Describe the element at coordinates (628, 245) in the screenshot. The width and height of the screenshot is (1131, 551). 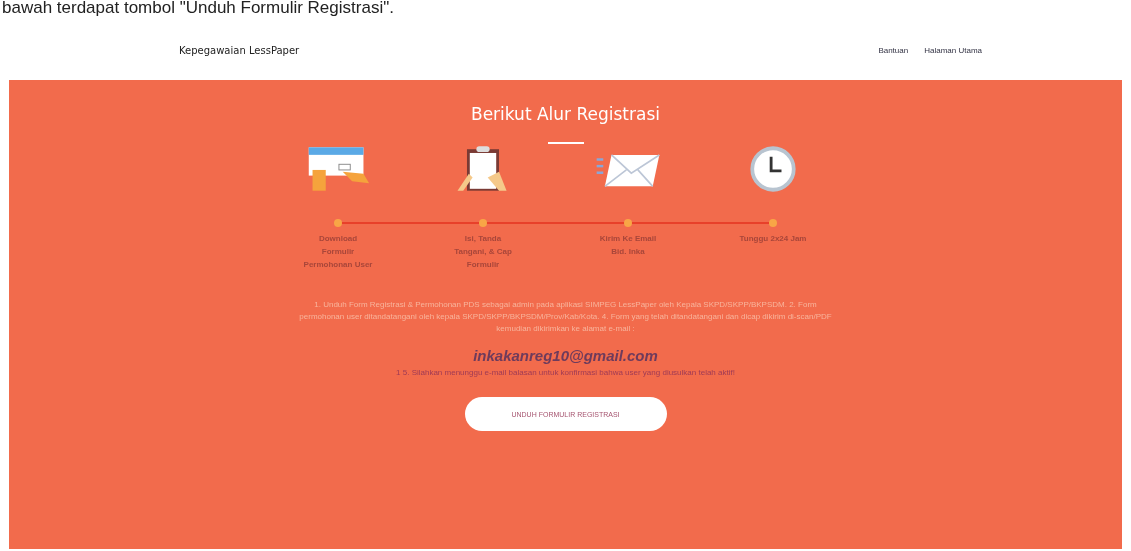
I see `step-label: Kirim Ke Email Bid. Inka` at that location.